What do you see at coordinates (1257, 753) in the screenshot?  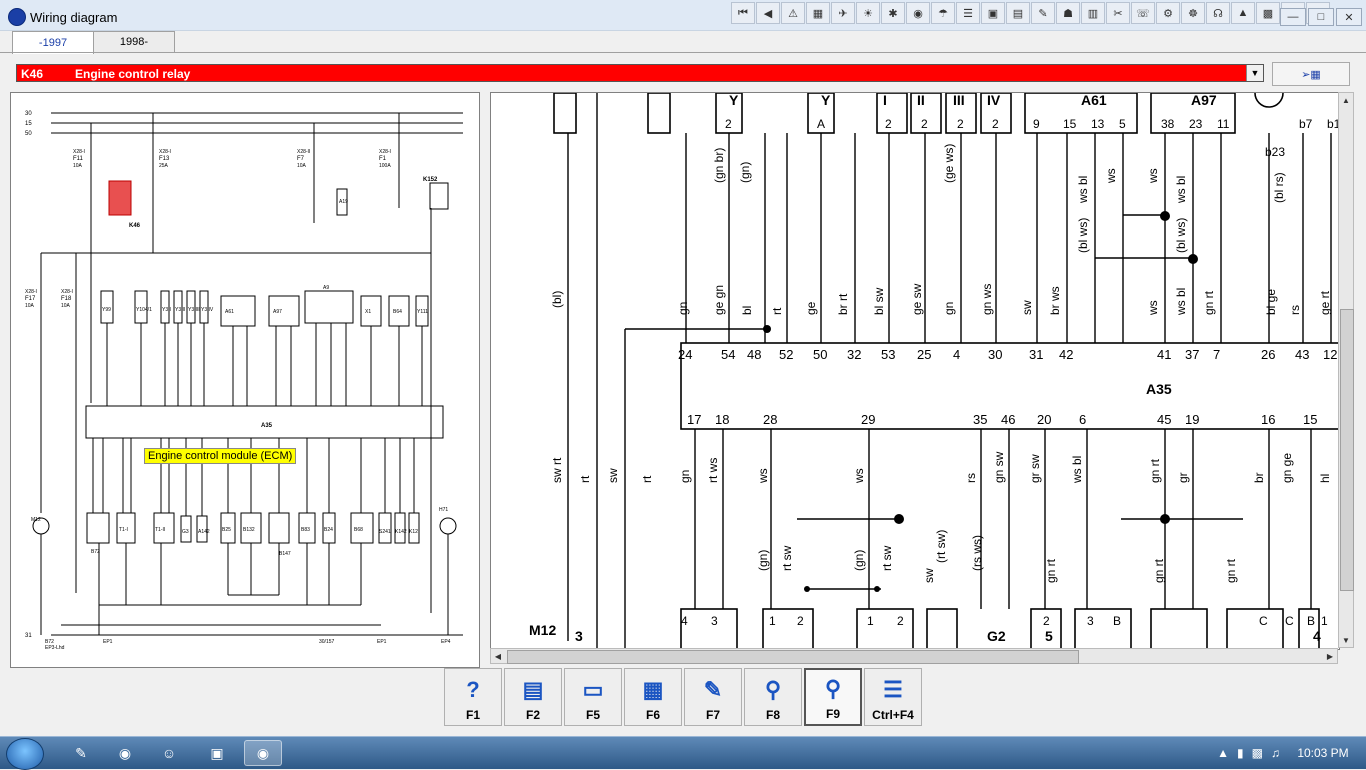 I see `network-icon: ▩` at bounding box center [1257, 753].